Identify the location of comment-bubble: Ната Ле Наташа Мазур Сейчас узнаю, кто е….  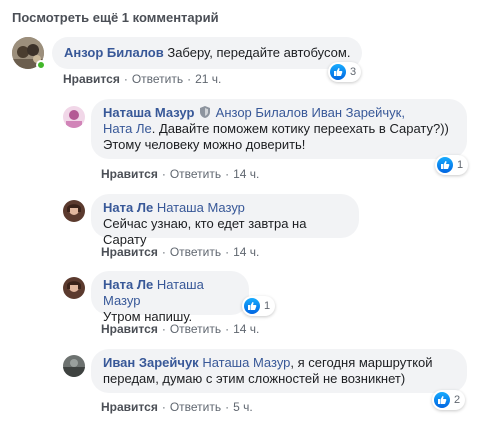
(225, 220).